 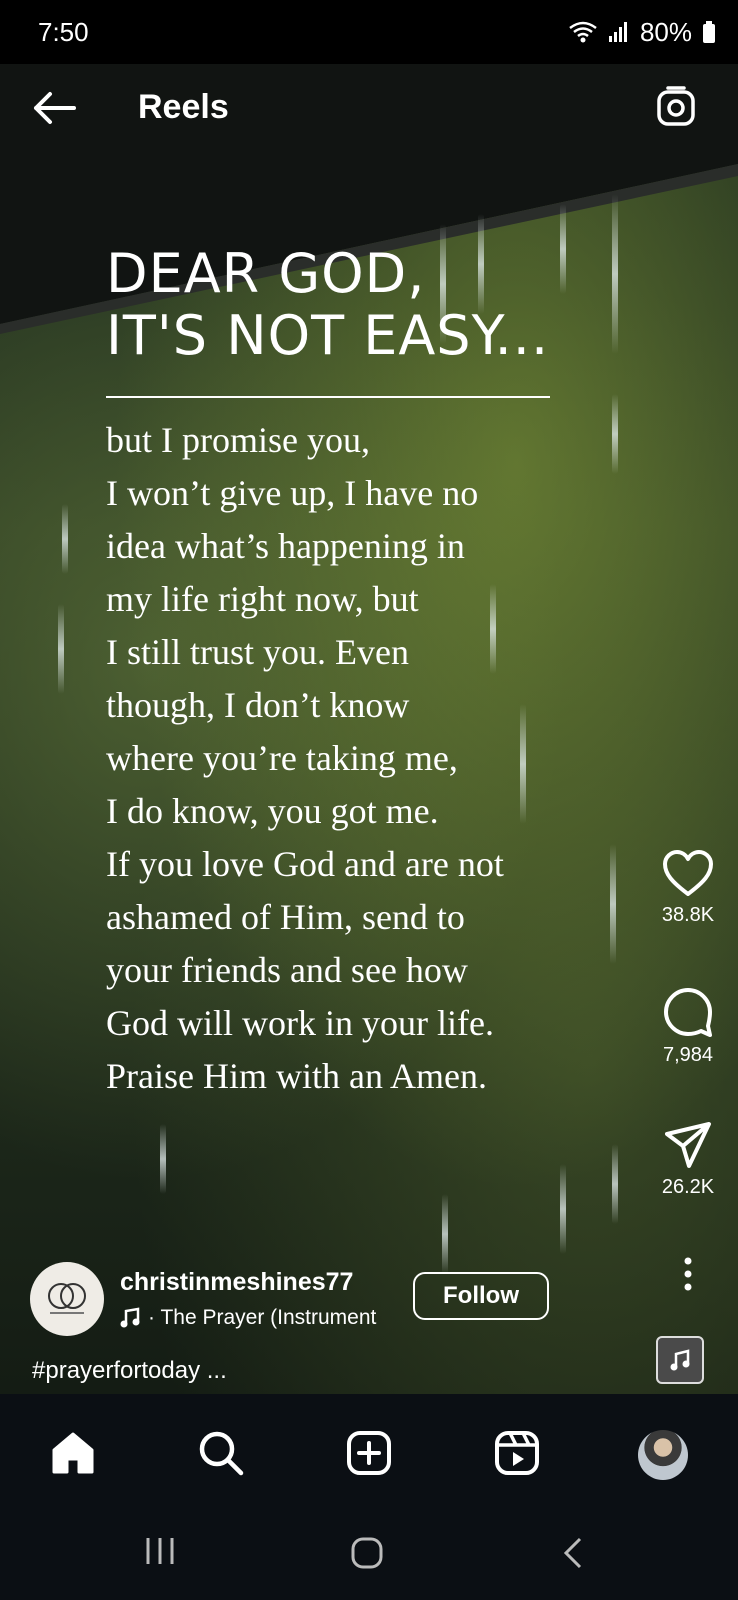 What do you see at coordinates (688, 1055) in the screenshot?
I see `comment-count: 7,984` at bounding box center [688, 1055].